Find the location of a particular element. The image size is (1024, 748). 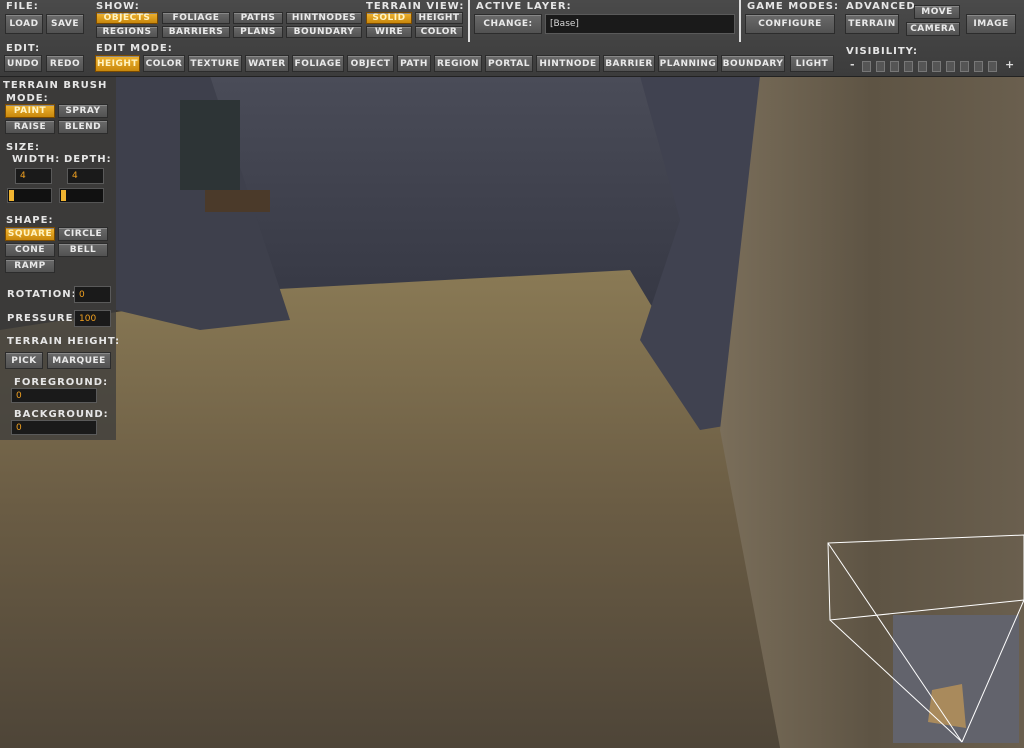

background-label: Background: is located at coordinates (61, 414).